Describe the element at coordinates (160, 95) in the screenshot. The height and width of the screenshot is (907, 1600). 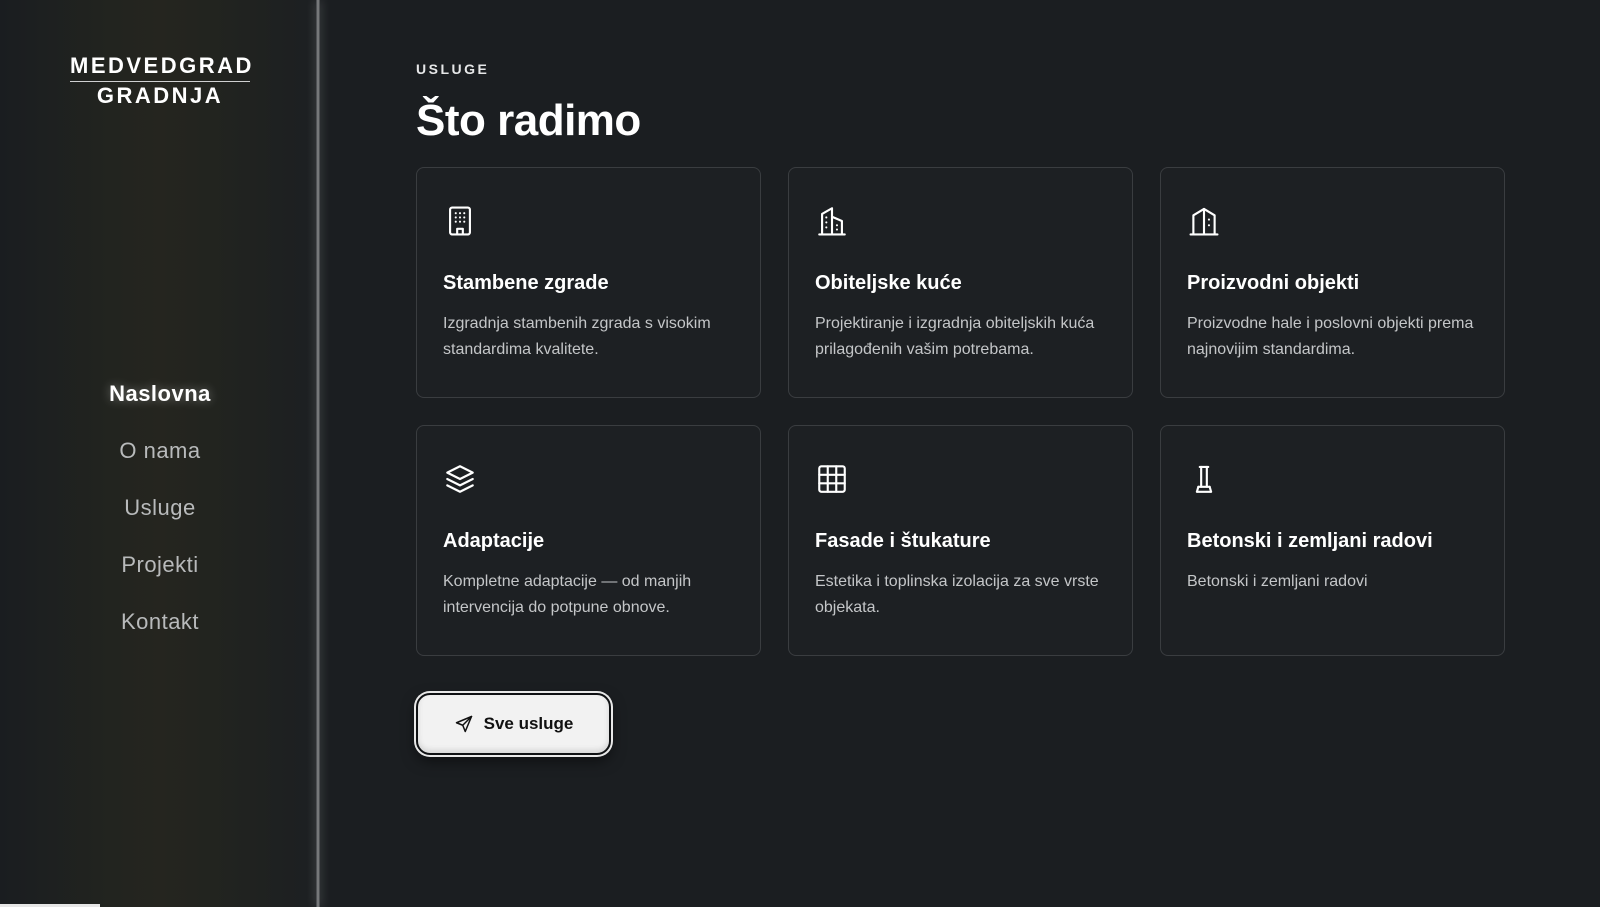
I see `logo-line-2: GRADNJA` at that location.